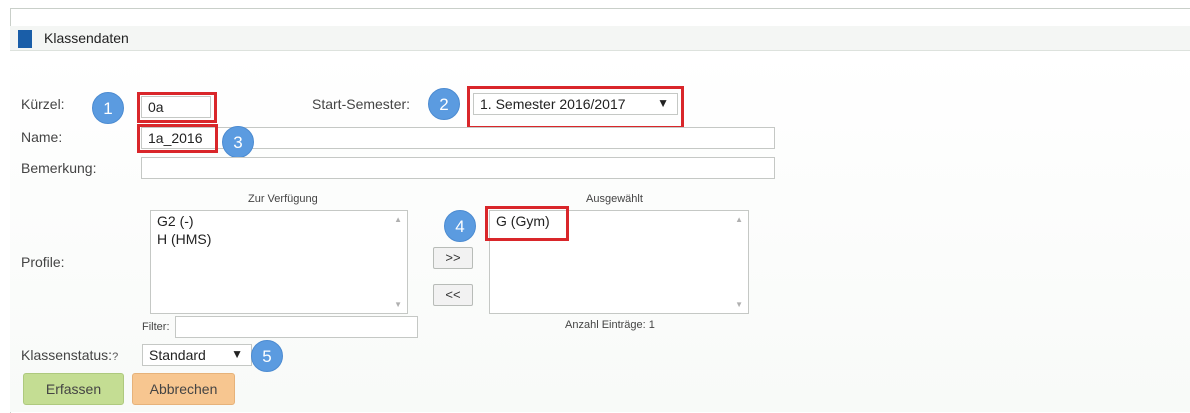 This screenshot has height=413, width=1190. What do you see at coordinates (458, 168) in the screenshot?
I see `bemerkung-input` at bounding box center [458, 168].